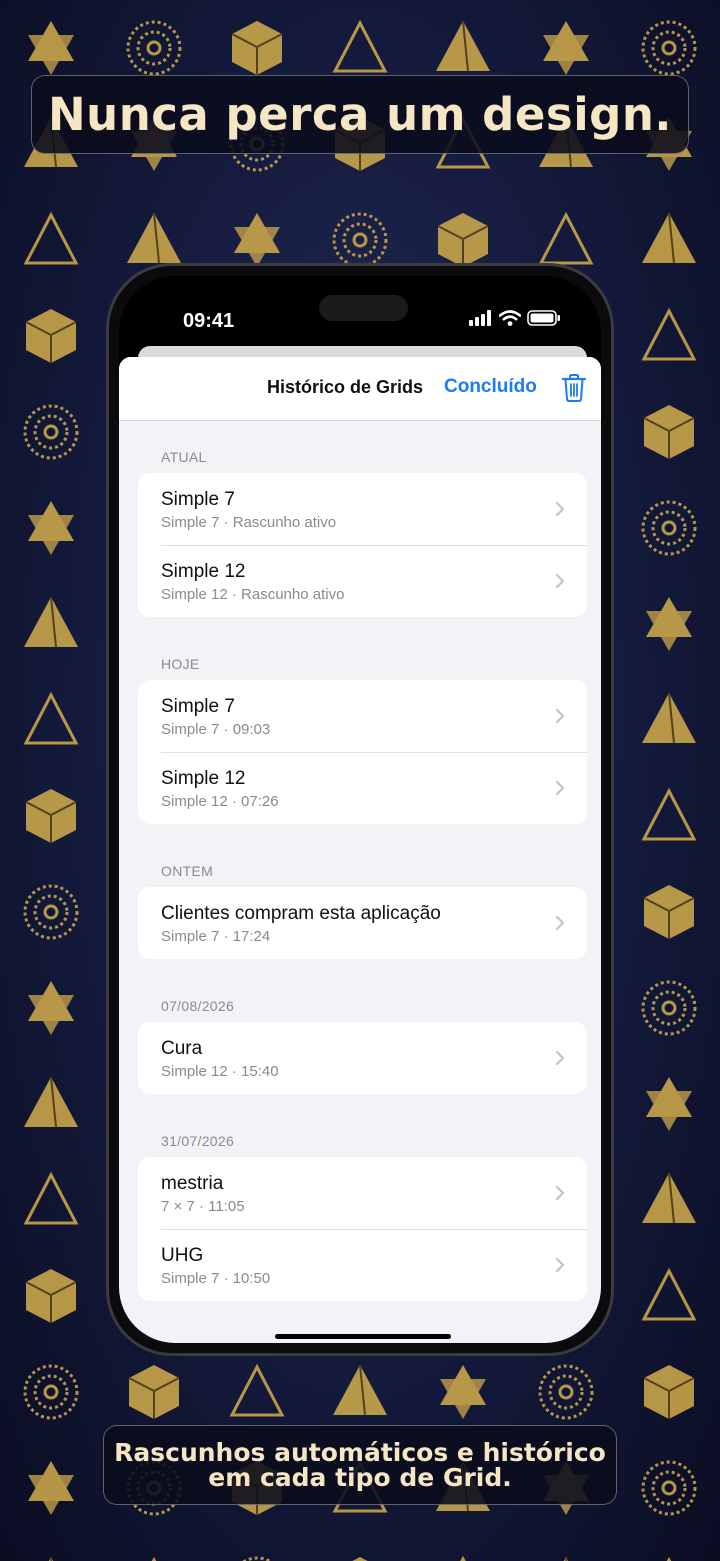  Describe the element at coordinates (360, 1452) in the screenshot. I see `caption-line-1: Rascunhos automáticos e histórico` at that location.